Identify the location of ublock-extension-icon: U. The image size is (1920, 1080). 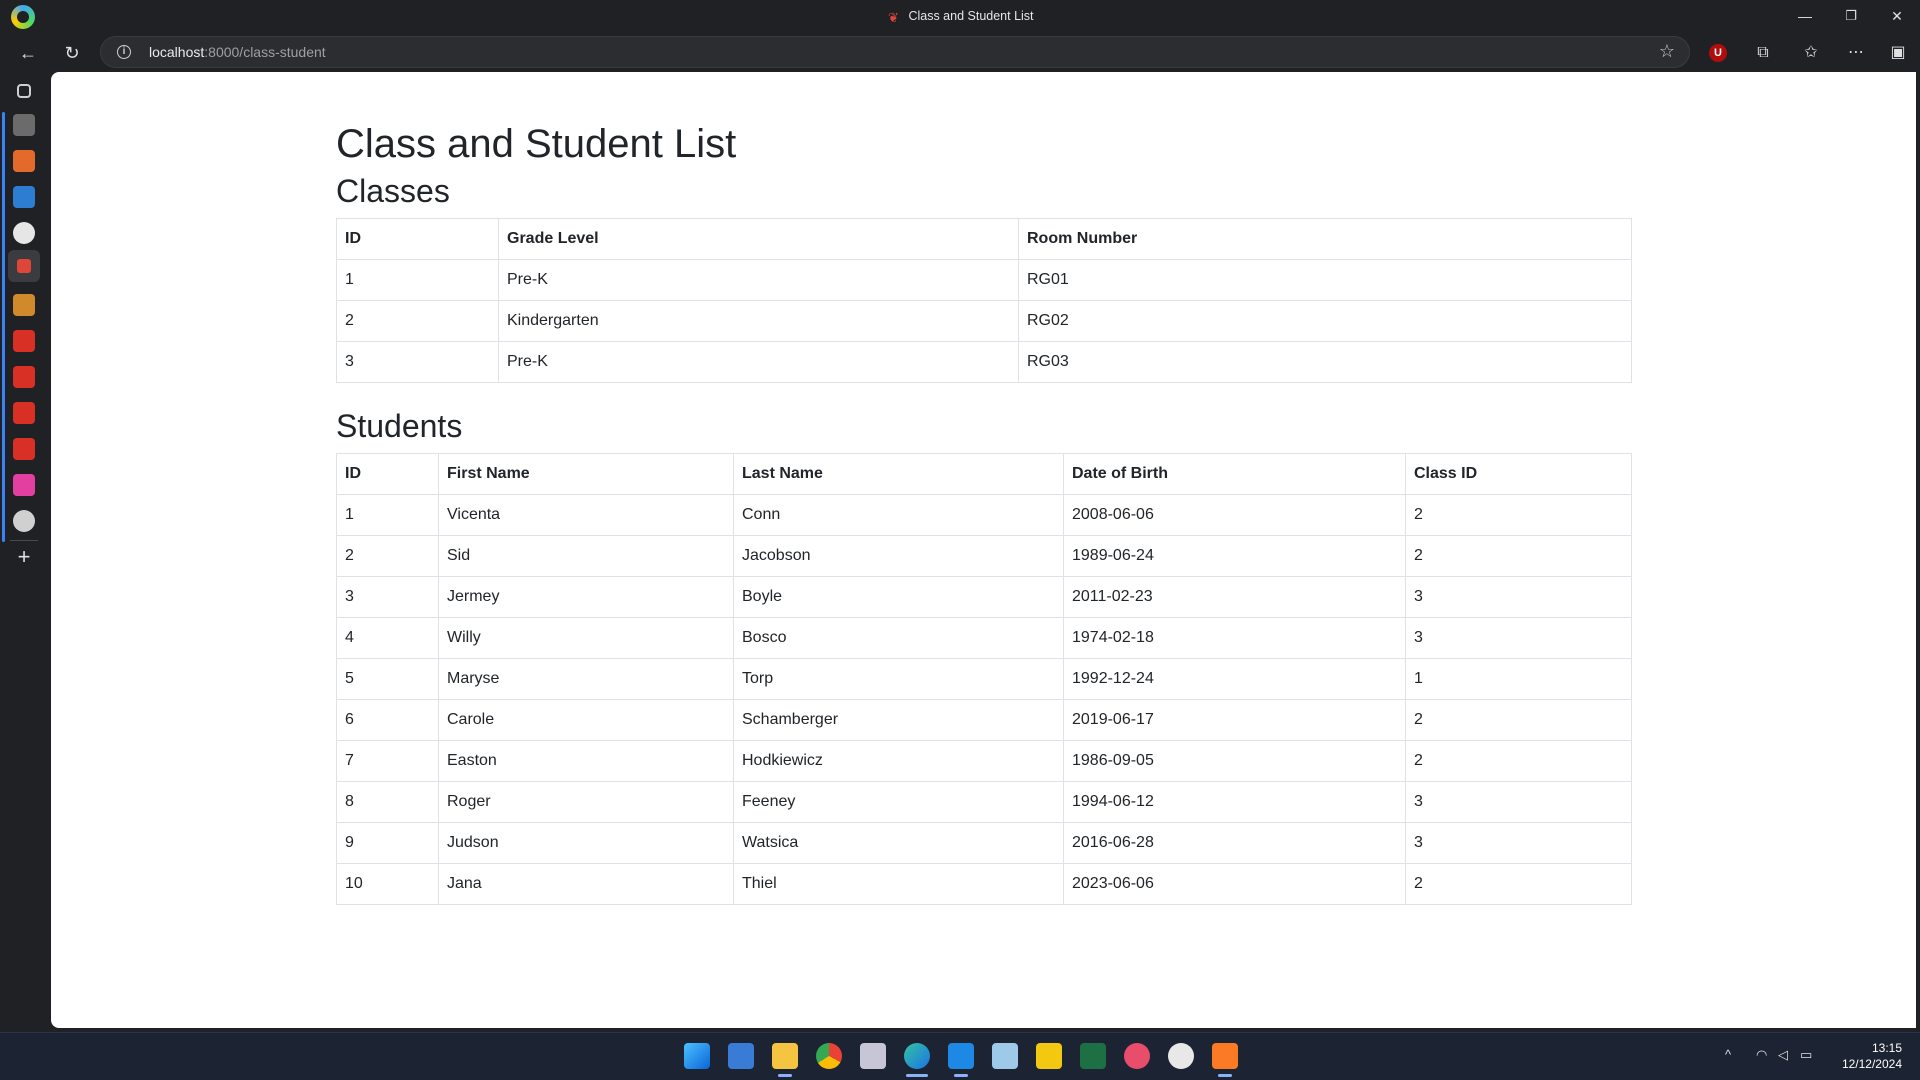
(1718, 53).